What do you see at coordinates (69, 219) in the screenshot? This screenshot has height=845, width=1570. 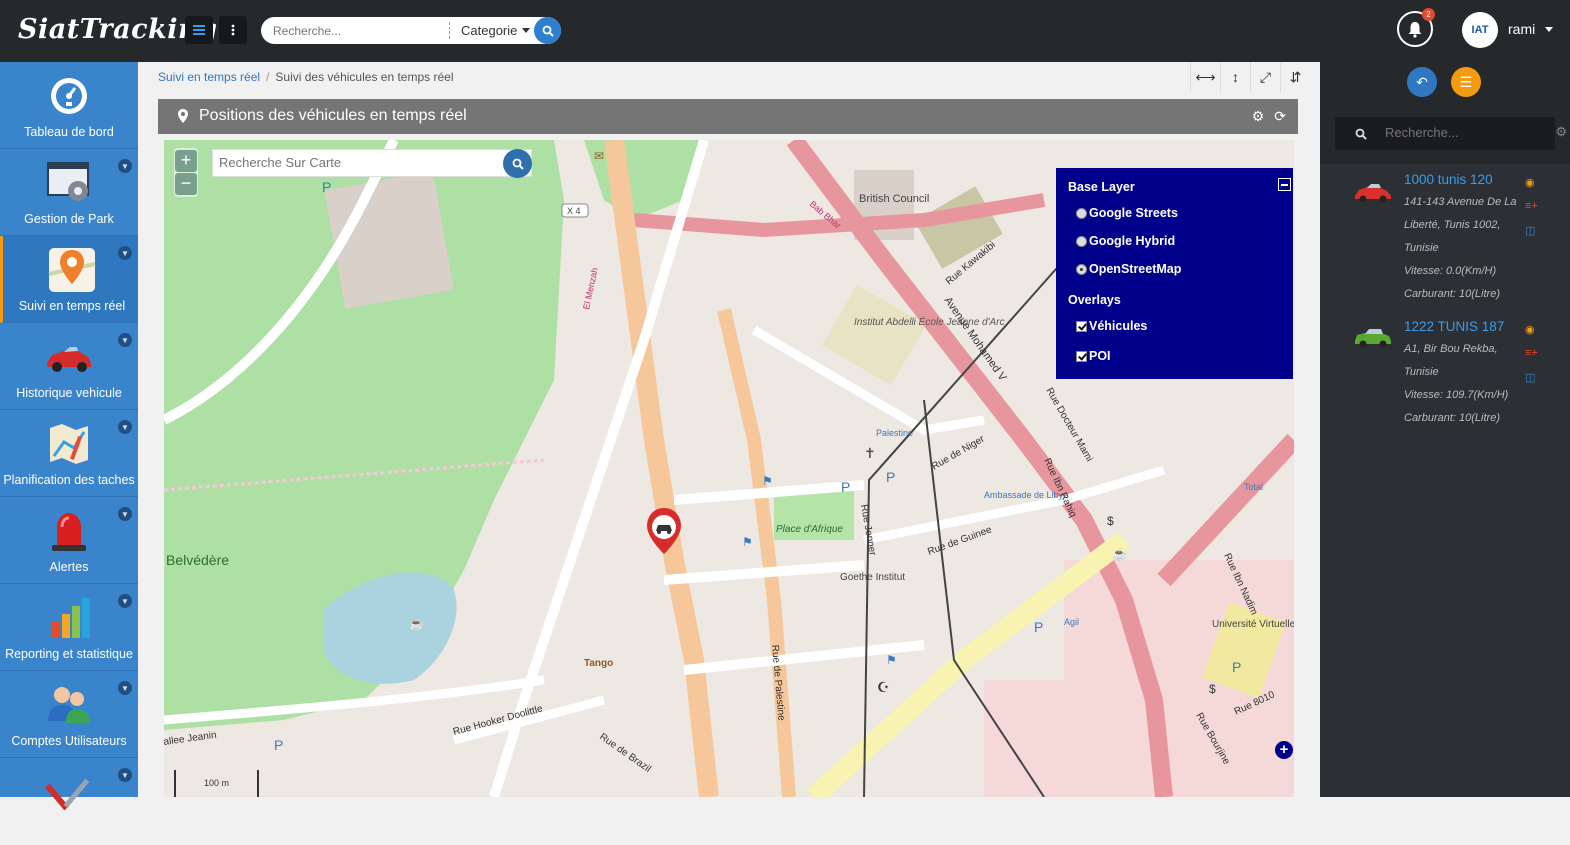 I see `sidebar-item-label: Gestion de Park` at bounding box center [69, 219].